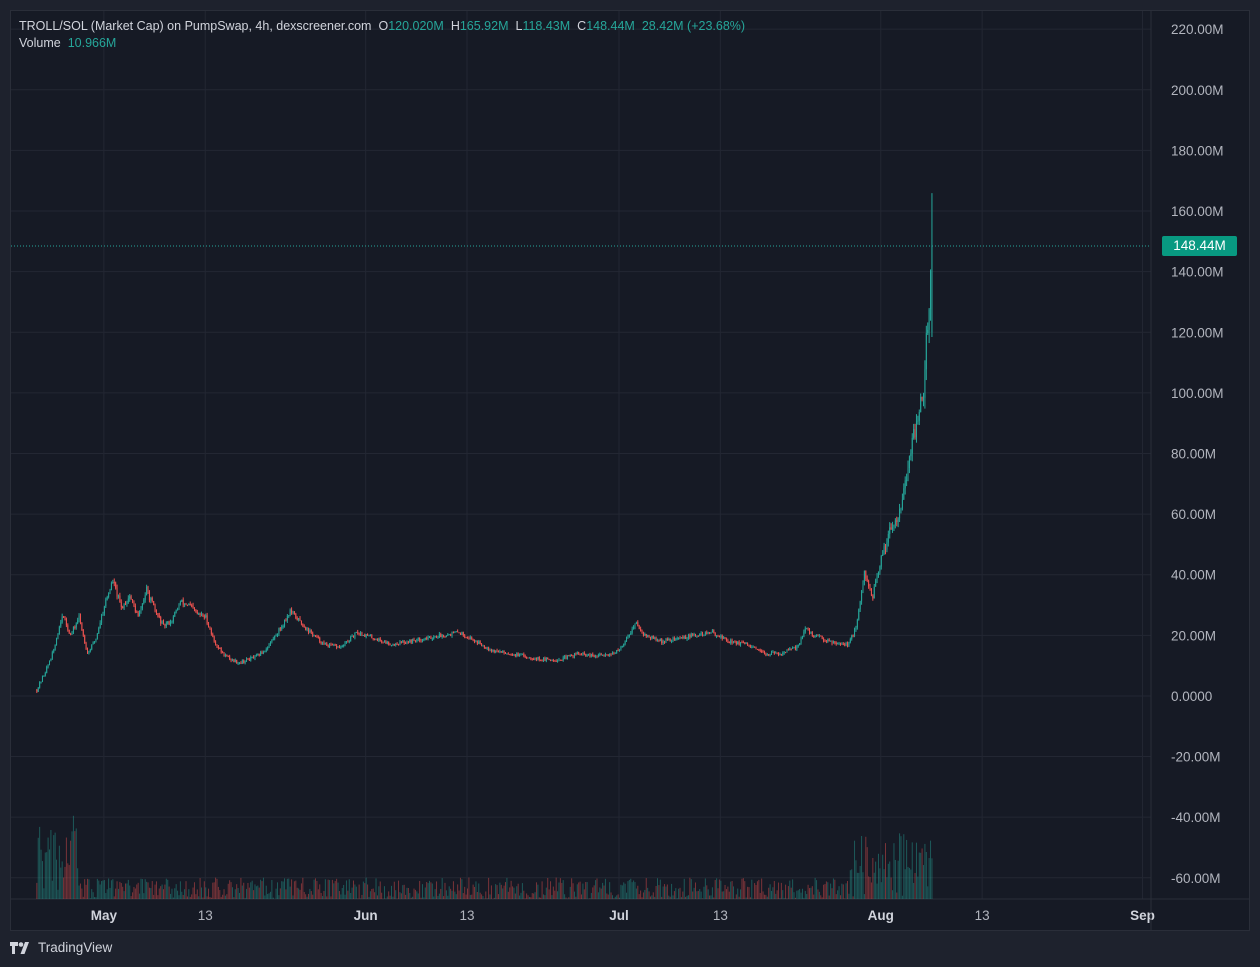  Describe the element at coordinates (1197, 272) in the screenshot. I see `y-tick-label: 140.00M` at that location.